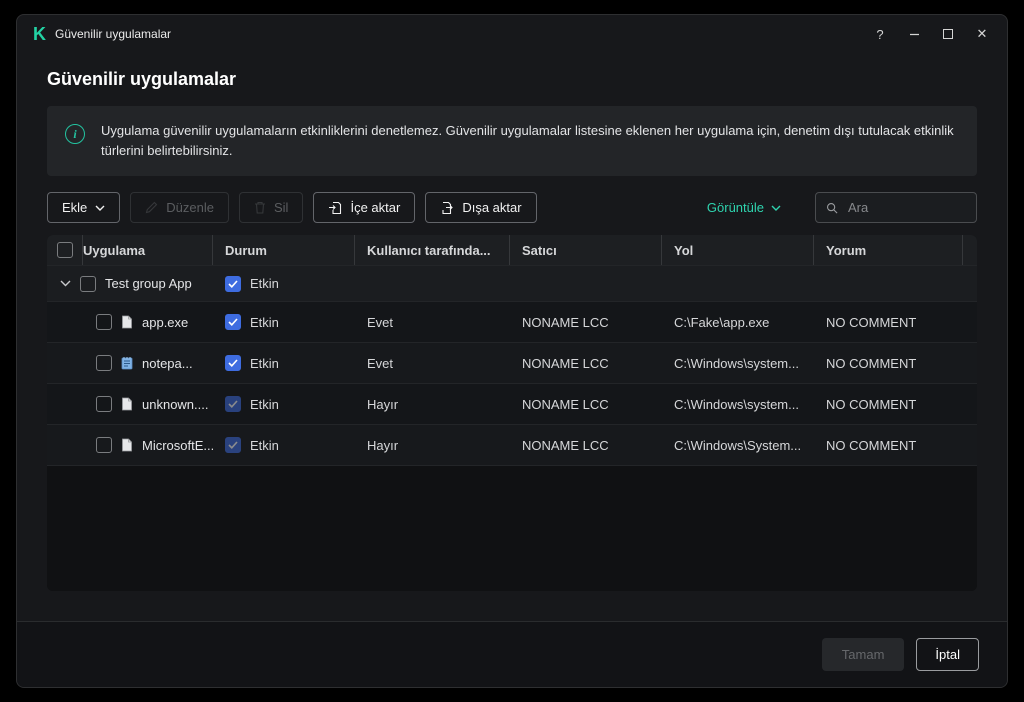 This screenshot has width=1024, height=702. I want to click on column-header-uygulama: Uygulama, so click(148, 250).